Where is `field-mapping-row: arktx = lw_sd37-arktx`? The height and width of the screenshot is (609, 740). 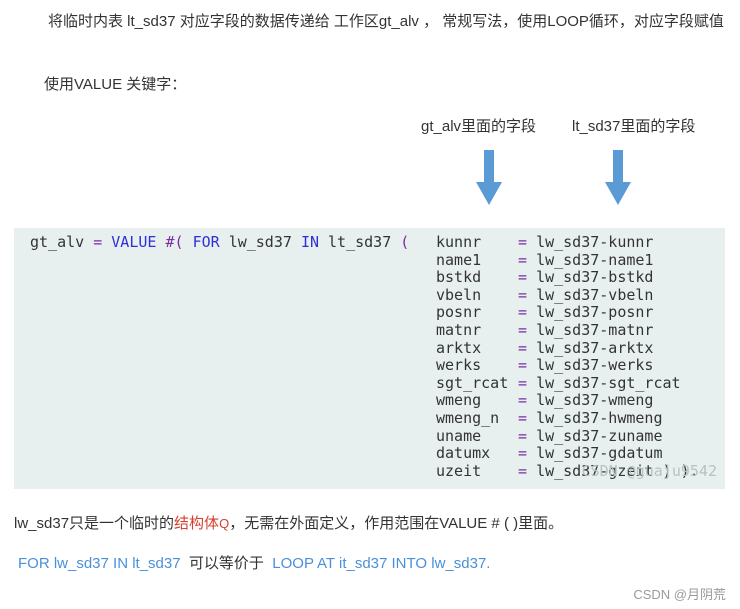
field-mapping-row: arktx = lw_sd37-arktx is located at coordinates (567, 348).